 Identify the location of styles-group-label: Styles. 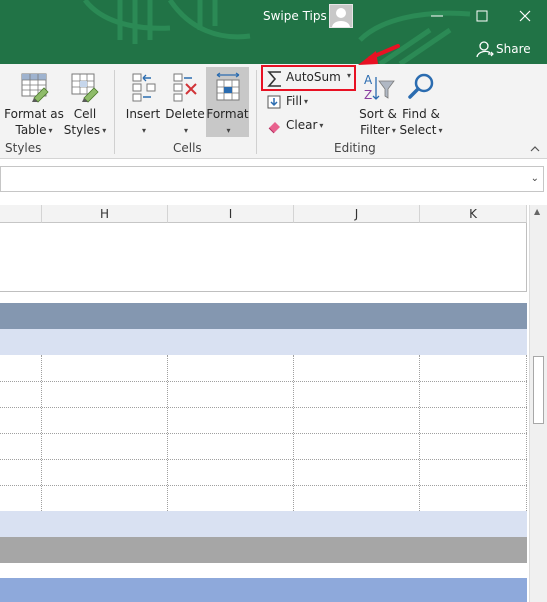
(23, 148).